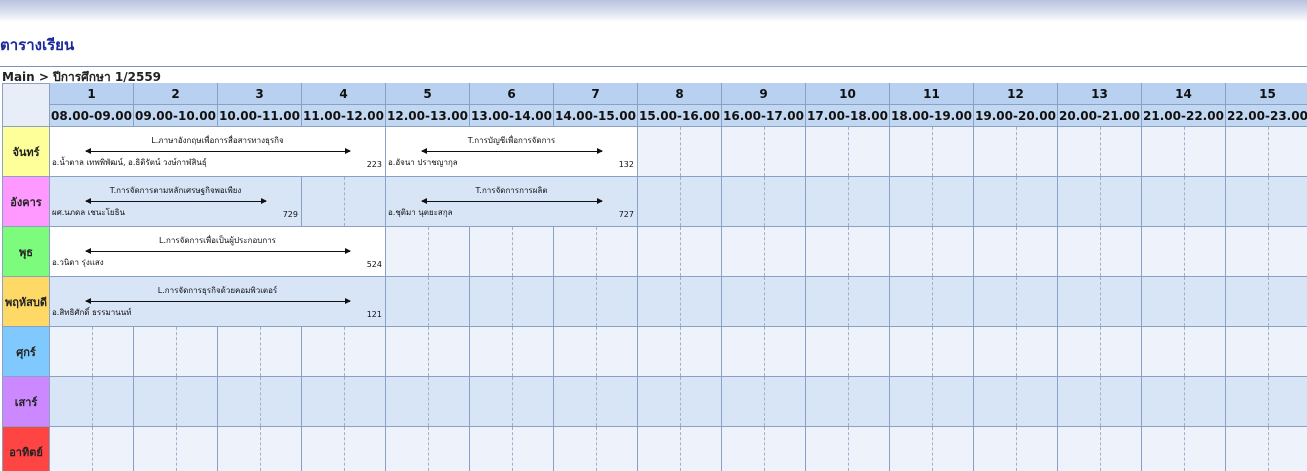 Image resolution: width=1307 pixels, height=471 pixels. I want to click on period-number-header: 15, so click(1266, 94).